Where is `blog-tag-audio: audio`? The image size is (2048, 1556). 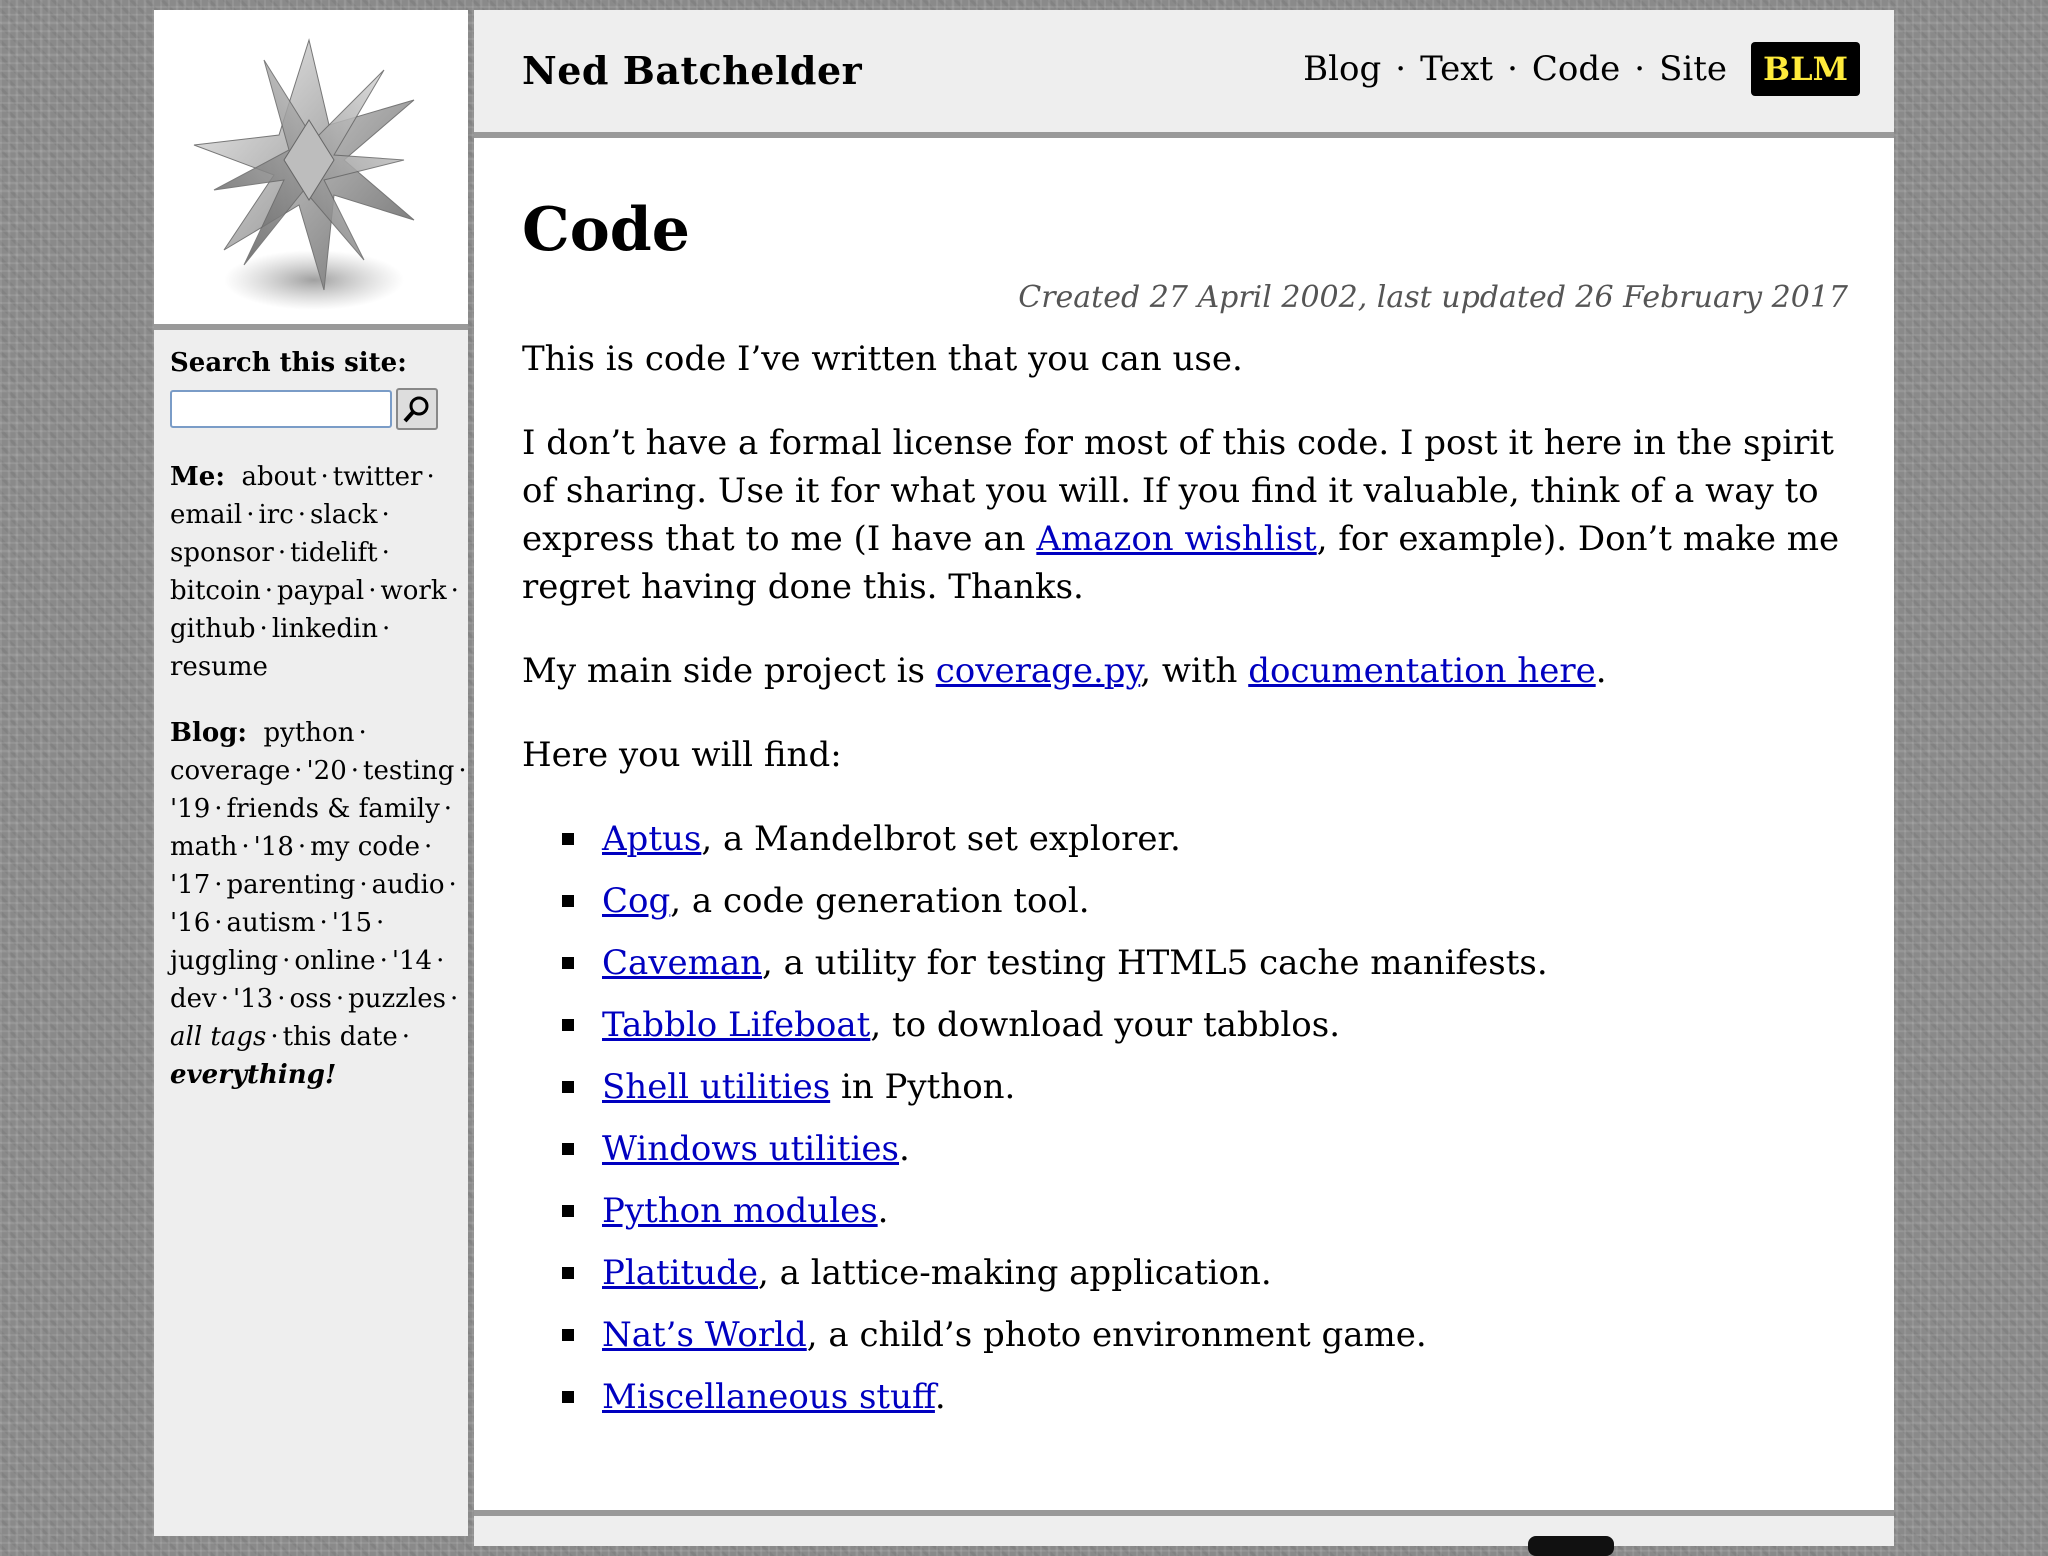 blog-tag-audio: audio is located at coordinates (408, 885).